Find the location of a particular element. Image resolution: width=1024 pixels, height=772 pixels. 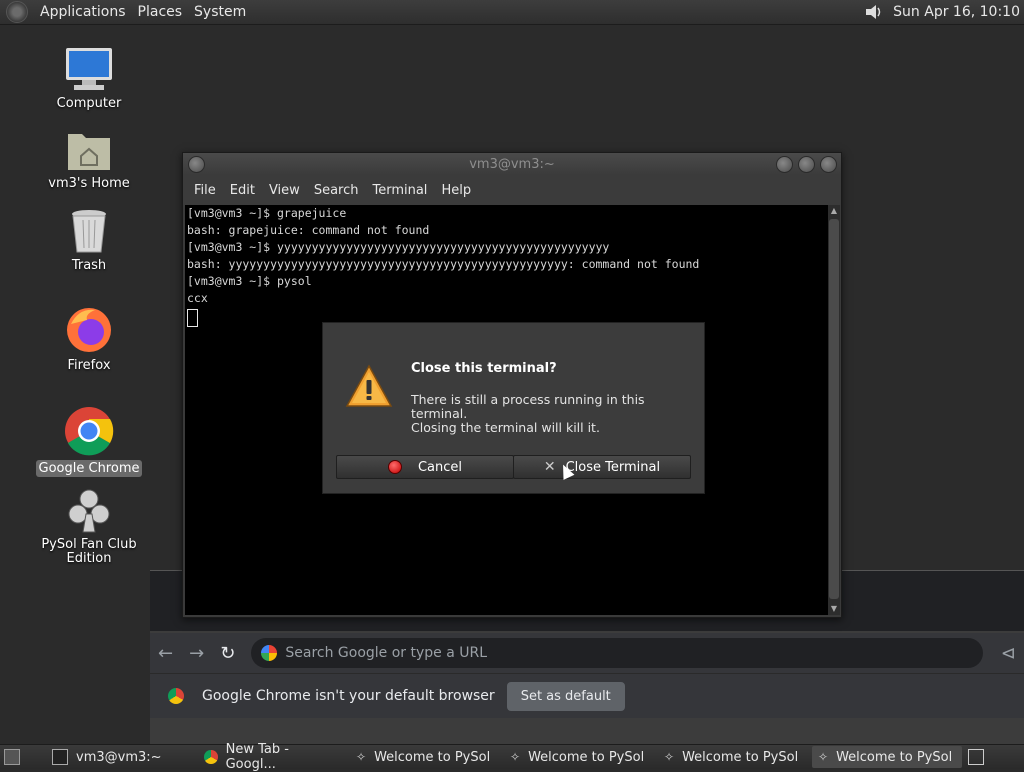

desktop-icon-firefox: Firefox is located at coordinates (89, 339).